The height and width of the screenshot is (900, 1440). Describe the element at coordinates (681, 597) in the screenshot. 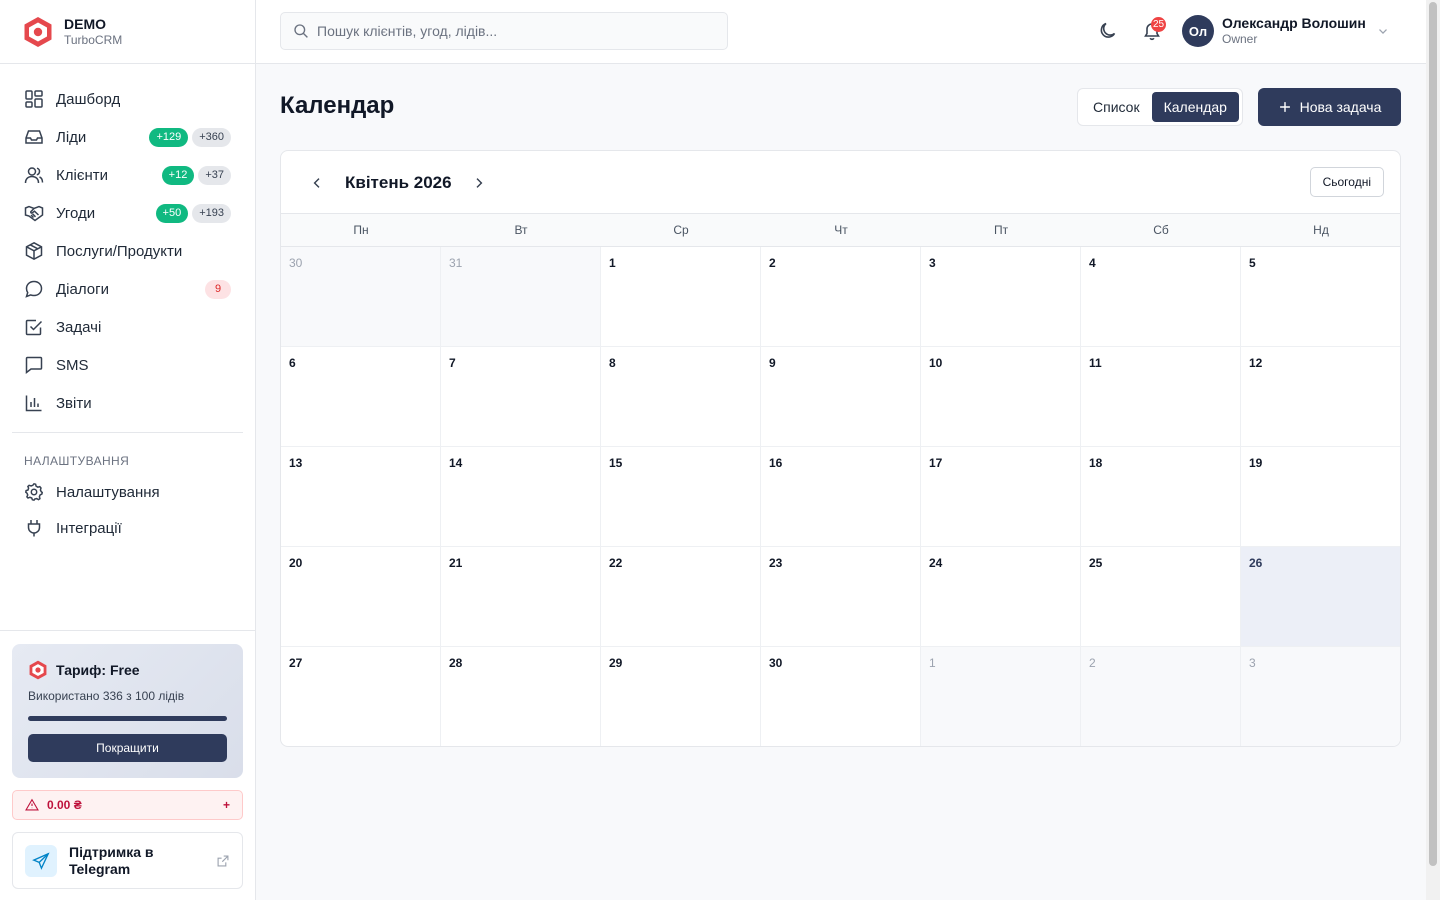

I see `calendar-day: 22` at that location.